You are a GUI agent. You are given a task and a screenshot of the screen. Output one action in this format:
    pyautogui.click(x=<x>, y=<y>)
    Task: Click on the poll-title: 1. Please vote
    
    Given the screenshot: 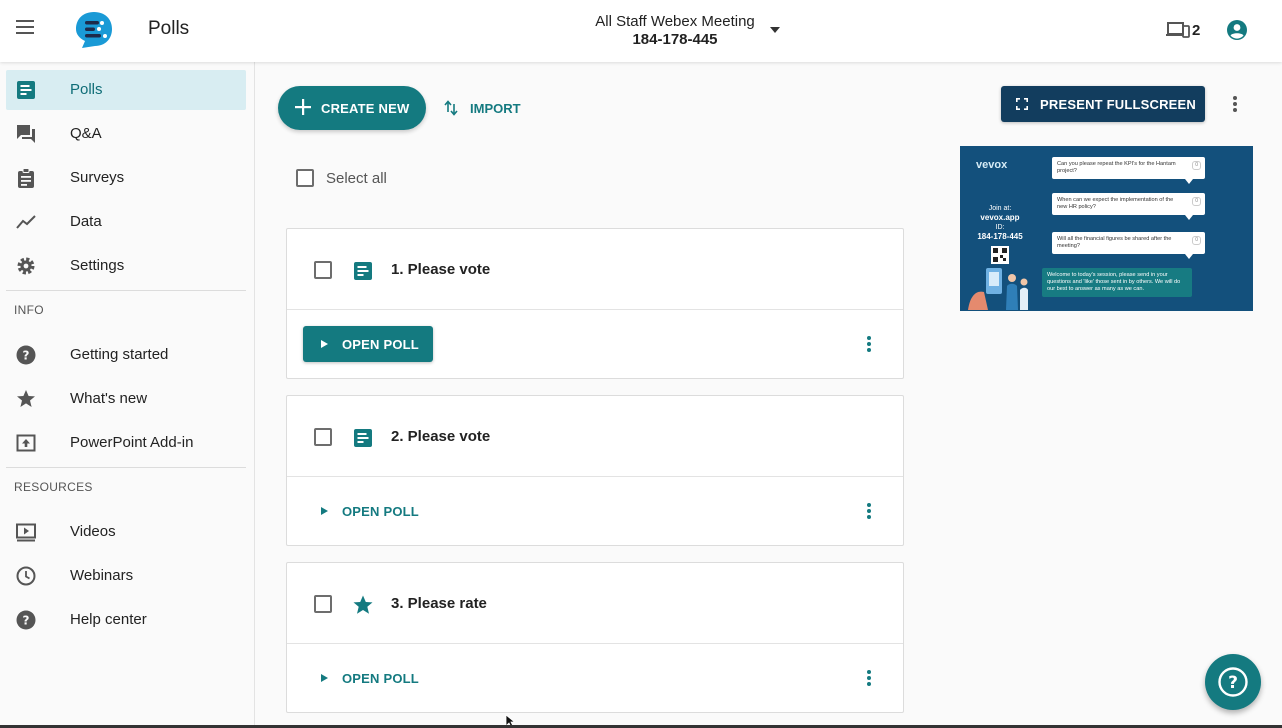 What is the action you would take?
    pyautogui.click(x=441, y=269)
    